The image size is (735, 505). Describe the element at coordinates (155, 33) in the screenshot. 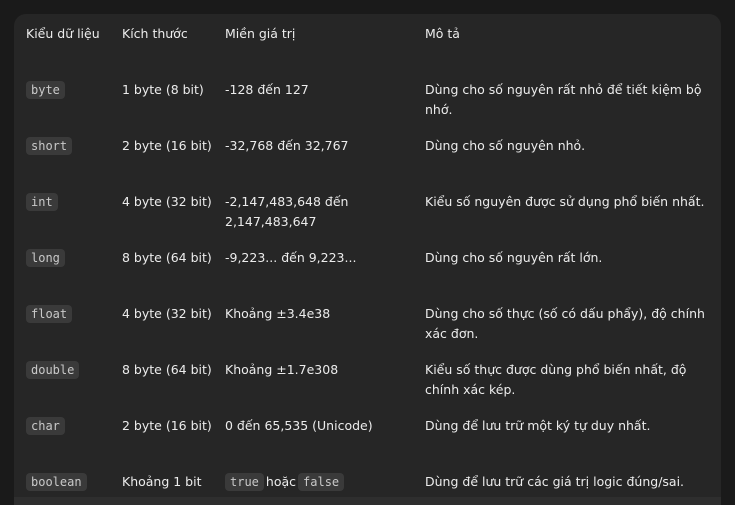

I see `header-size: Kích thước` at that location.